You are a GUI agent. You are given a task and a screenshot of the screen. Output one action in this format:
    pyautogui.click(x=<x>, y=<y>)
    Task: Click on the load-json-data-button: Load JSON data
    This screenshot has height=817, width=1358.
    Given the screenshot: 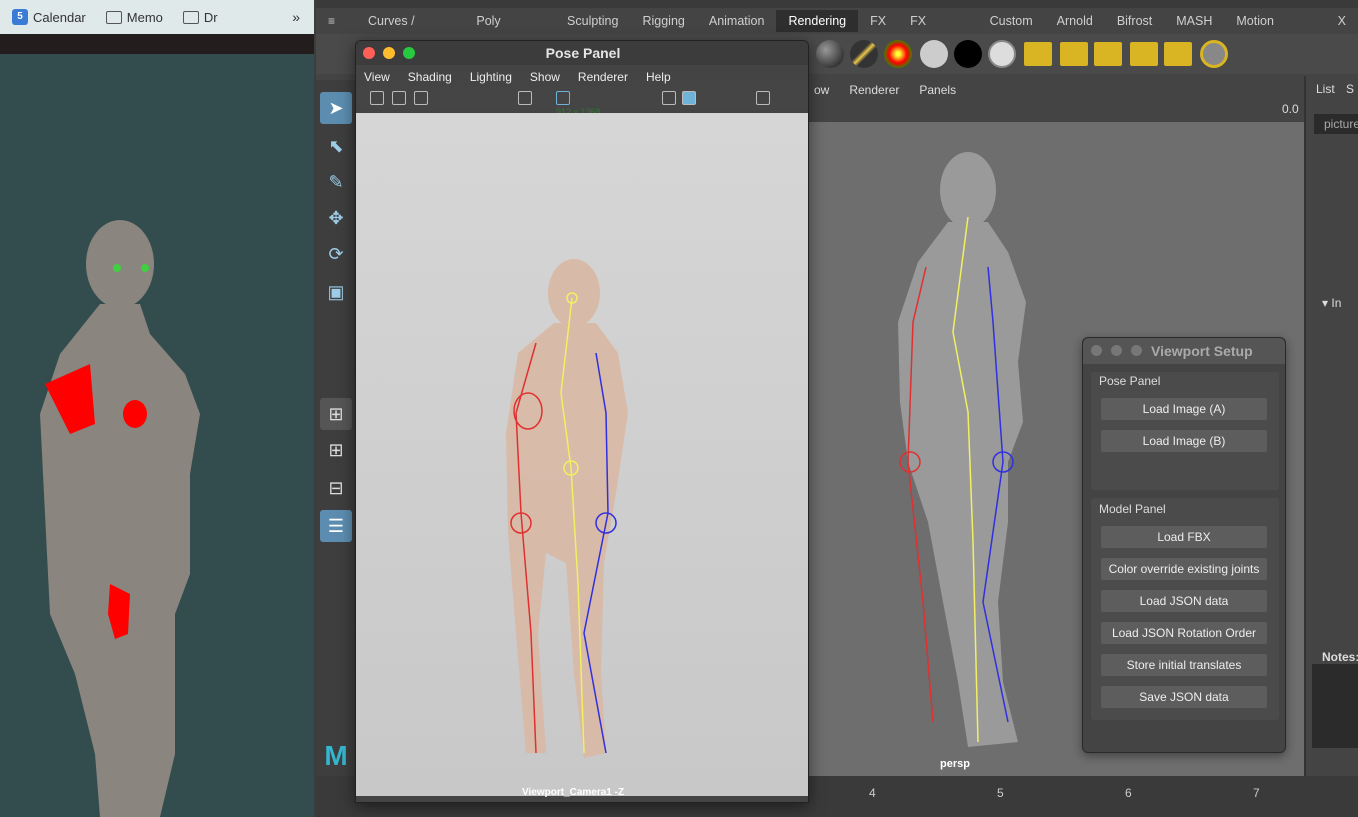 What is the action you would take?
    pyautogui.click(x=1184, y=601)
    